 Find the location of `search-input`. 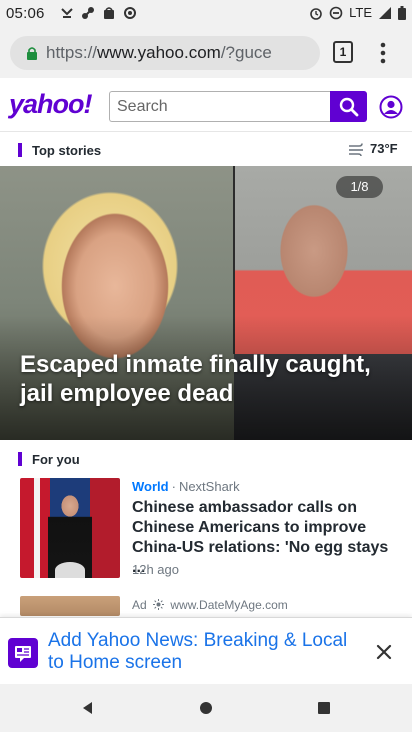

search-input is located at coordinates (220, 106).